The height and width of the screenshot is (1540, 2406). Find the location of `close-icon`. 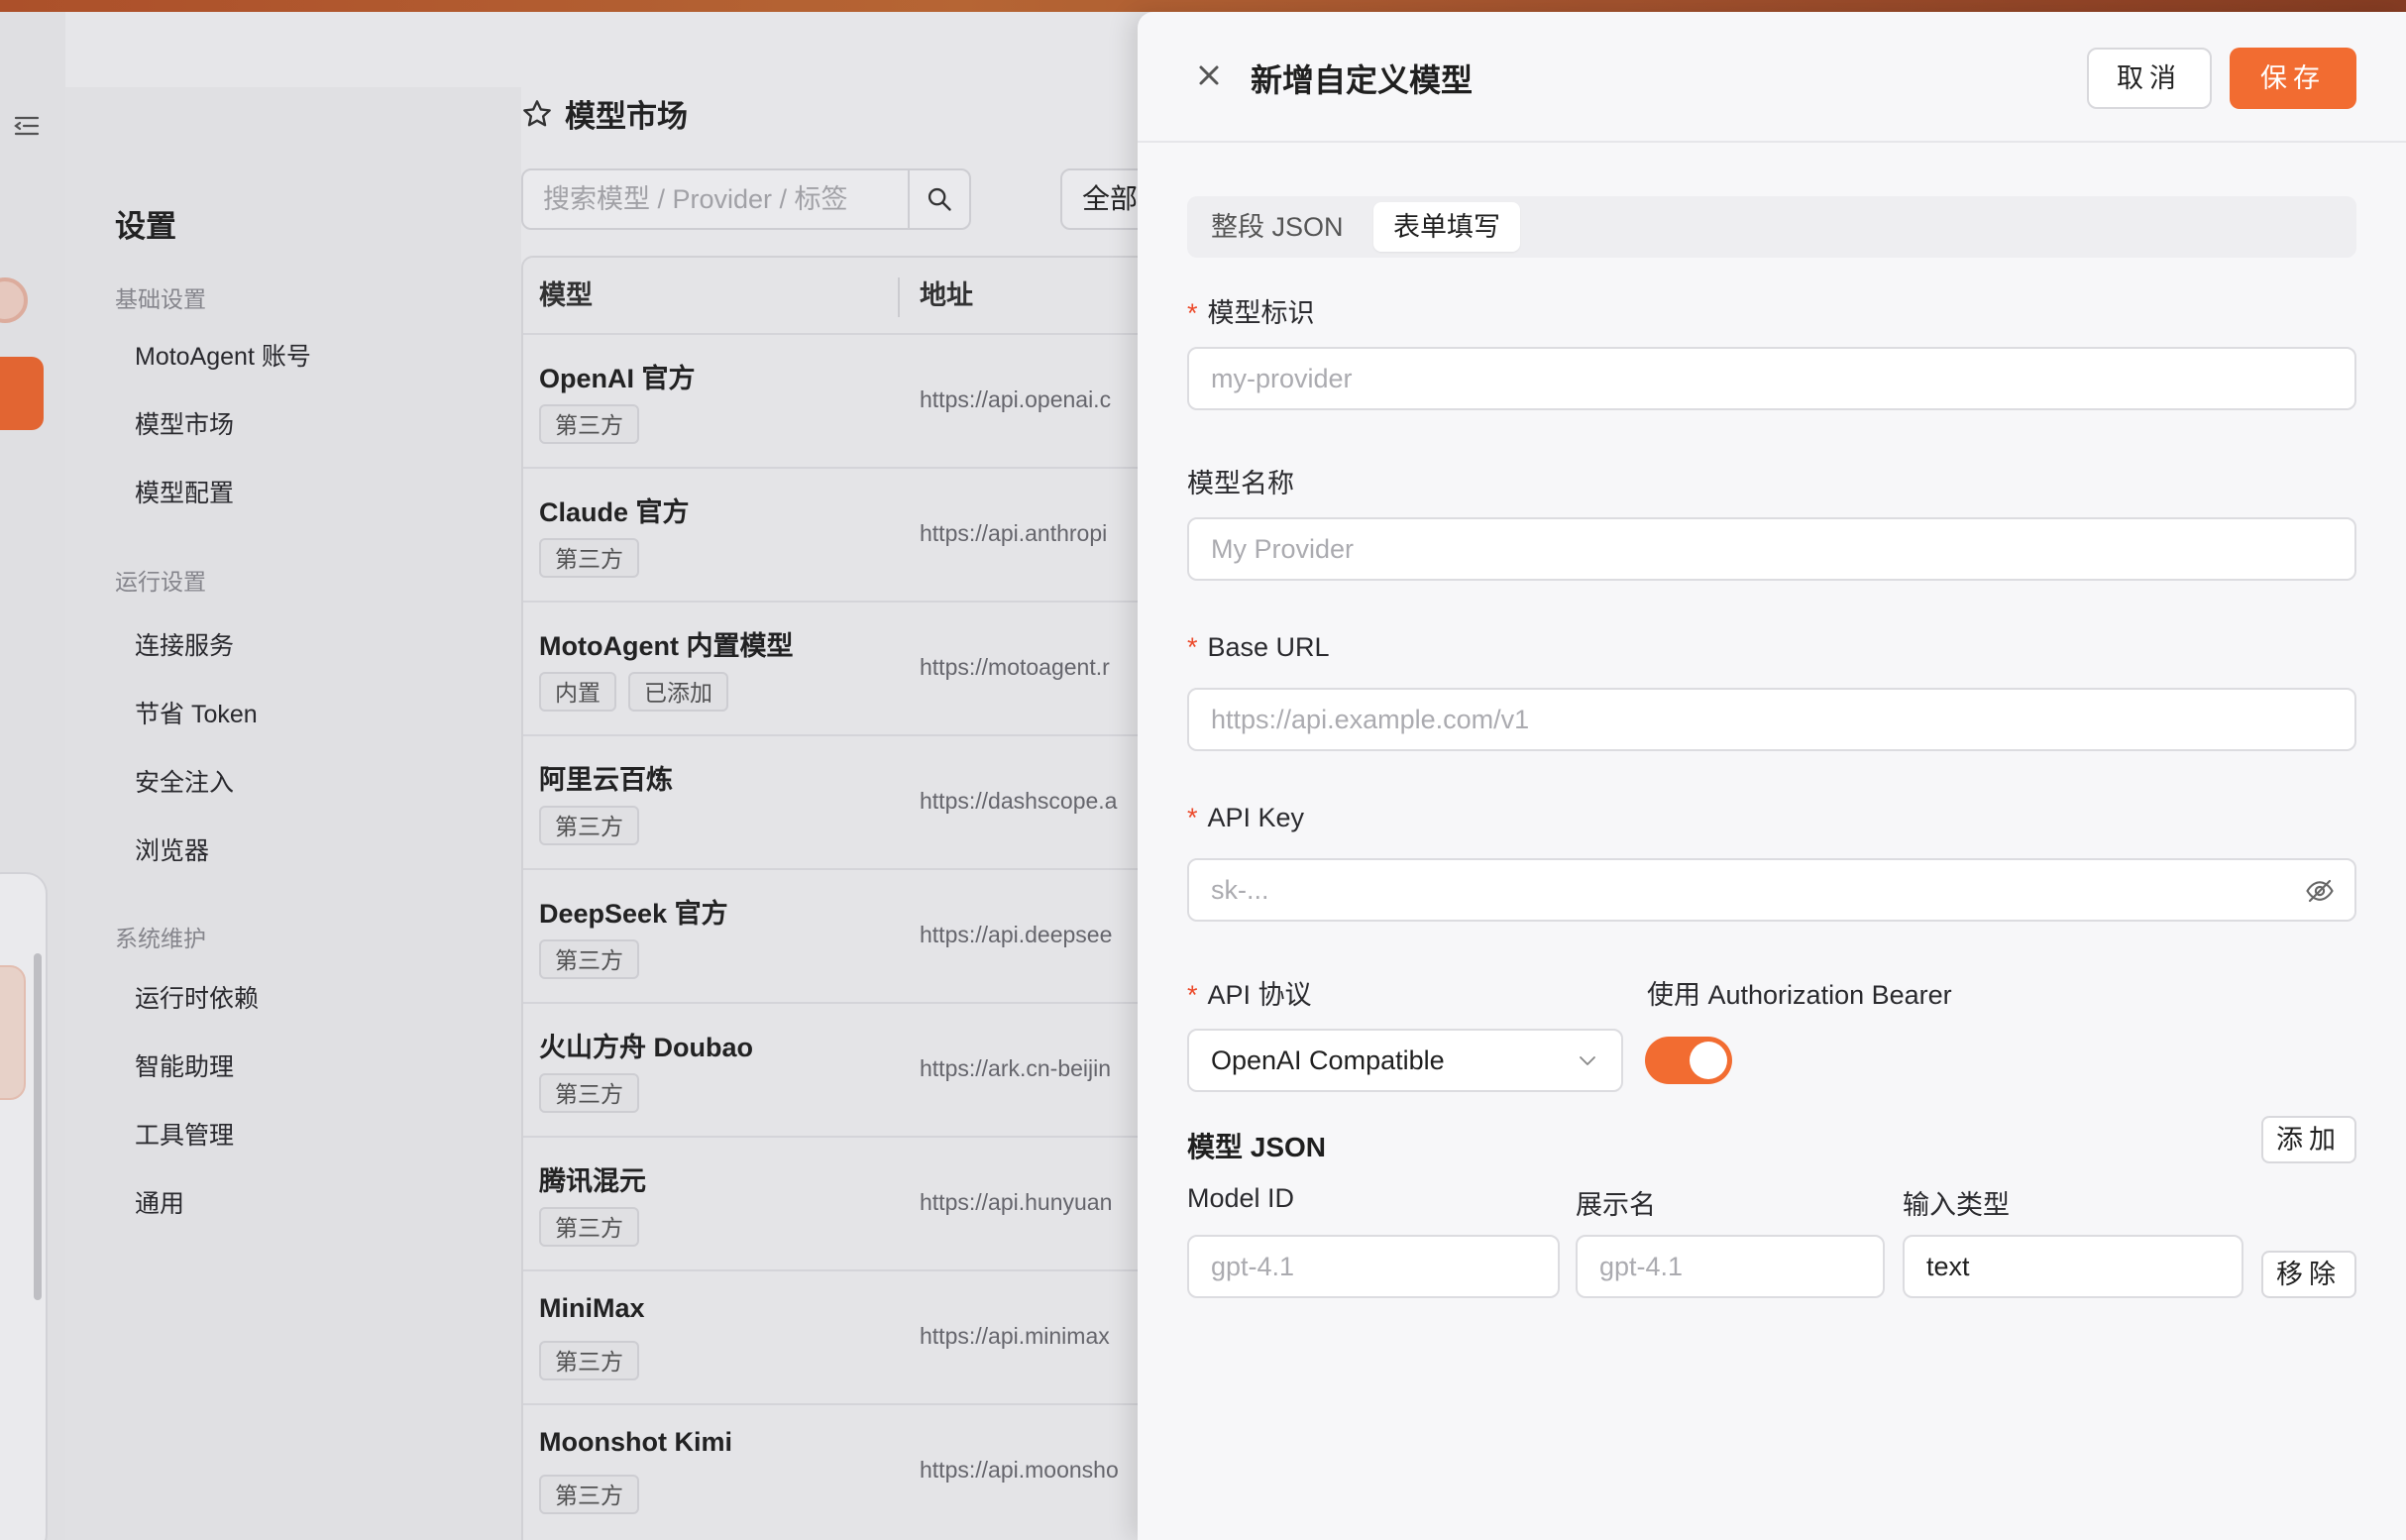

close-icon is located at coordinates (1209, 75).